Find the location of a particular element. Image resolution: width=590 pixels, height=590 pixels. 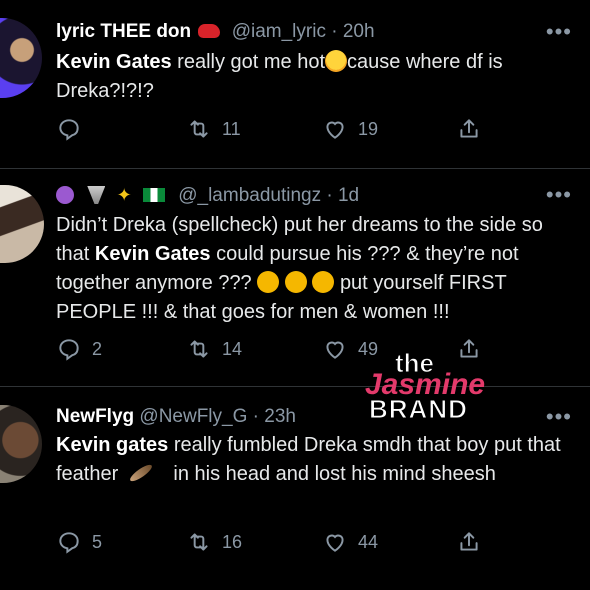

tweet-actions: 5 16 44 is located at coordinates (291, 544).